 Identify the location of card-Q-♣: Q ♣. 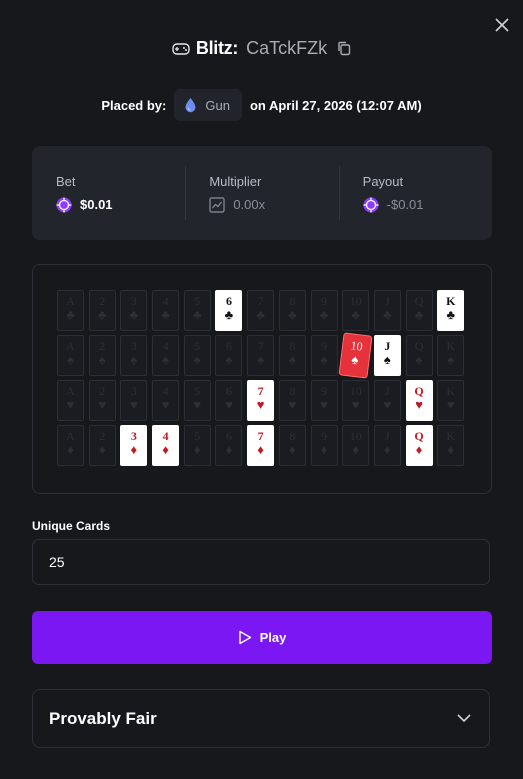
(419, 310).